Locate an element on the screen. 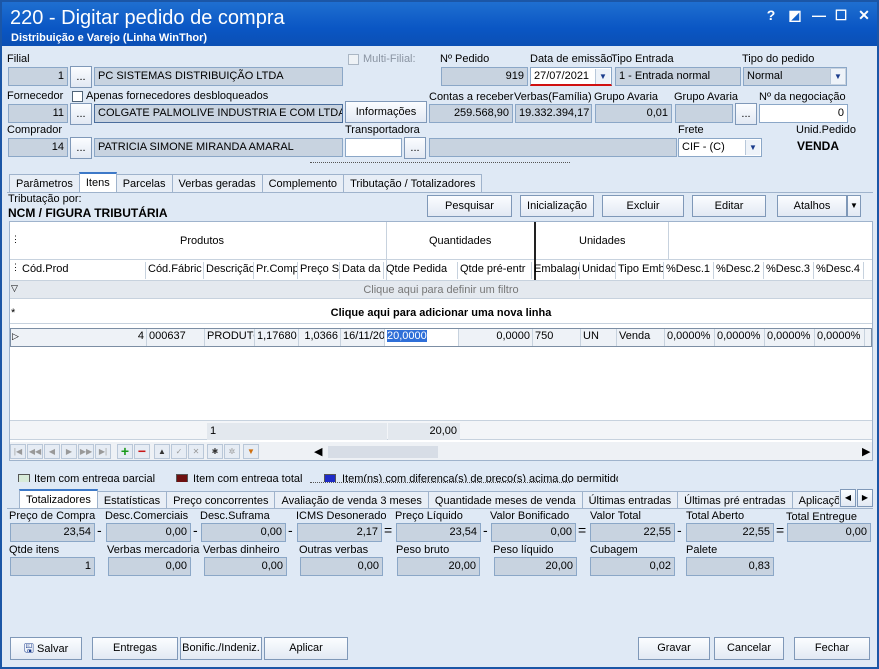  nav-next-icon: ▶ is located at coordinates (69, 451).